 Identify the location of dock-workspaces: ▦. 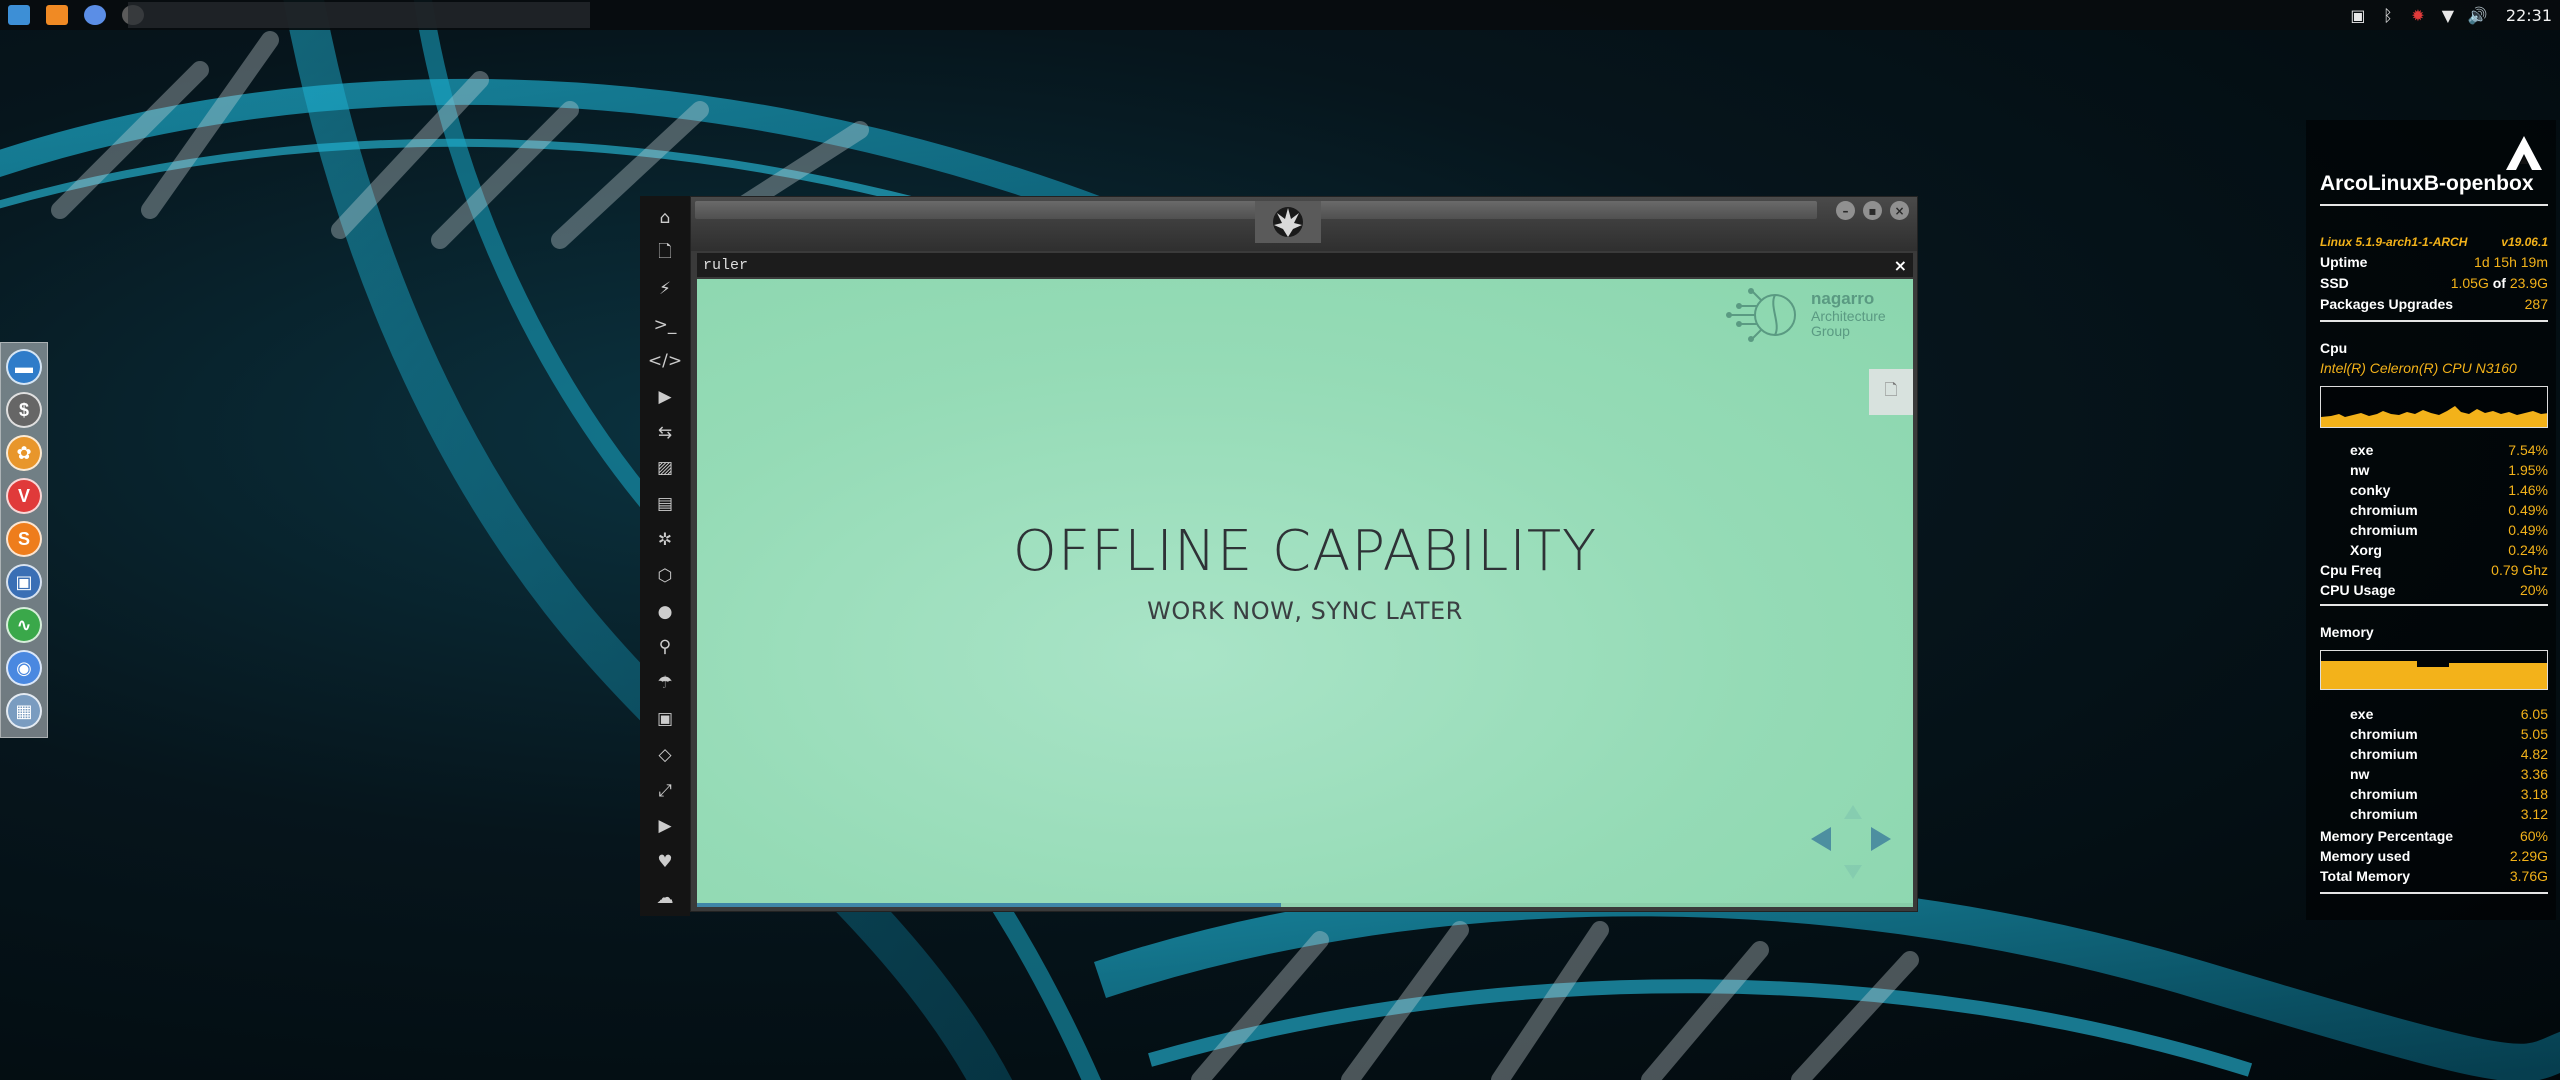
(24, 711).